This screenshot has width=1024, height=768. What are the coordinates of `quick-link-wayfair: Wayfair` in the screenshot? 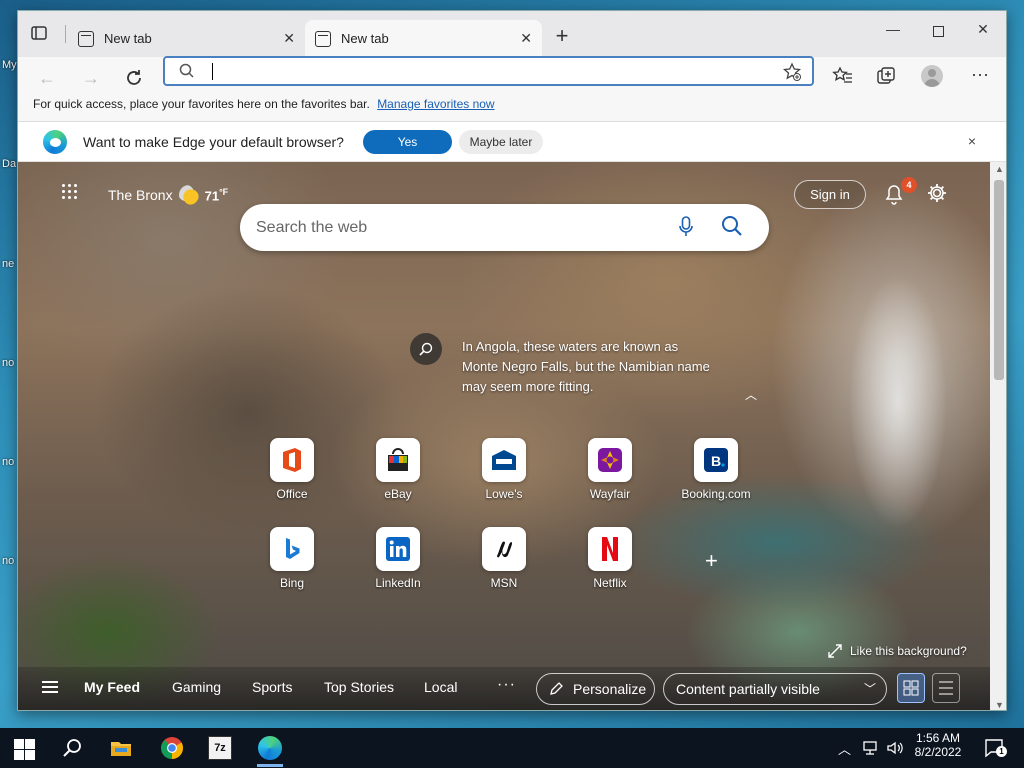 It's located at (610, 469).